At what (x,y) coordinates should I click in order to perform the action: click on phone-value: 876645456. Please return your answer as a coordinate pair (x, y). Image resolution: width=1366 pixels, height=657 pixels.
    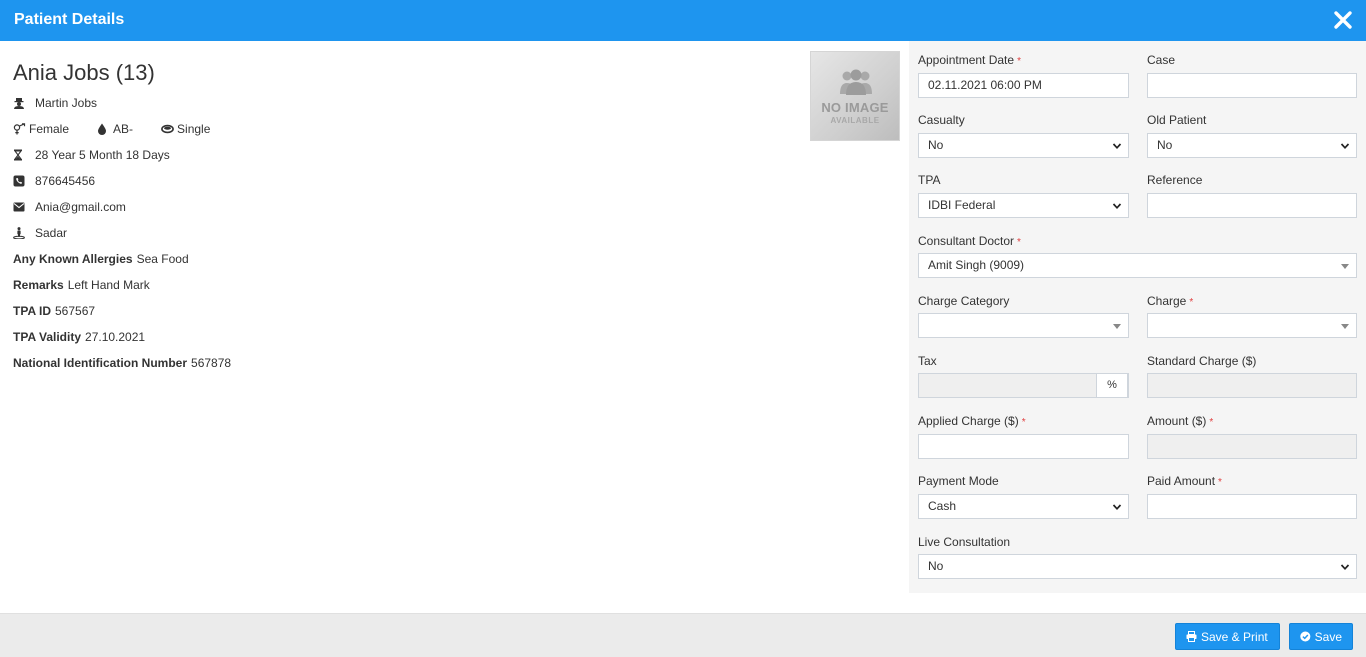
    Looking at the image, I should click on (65, 181).